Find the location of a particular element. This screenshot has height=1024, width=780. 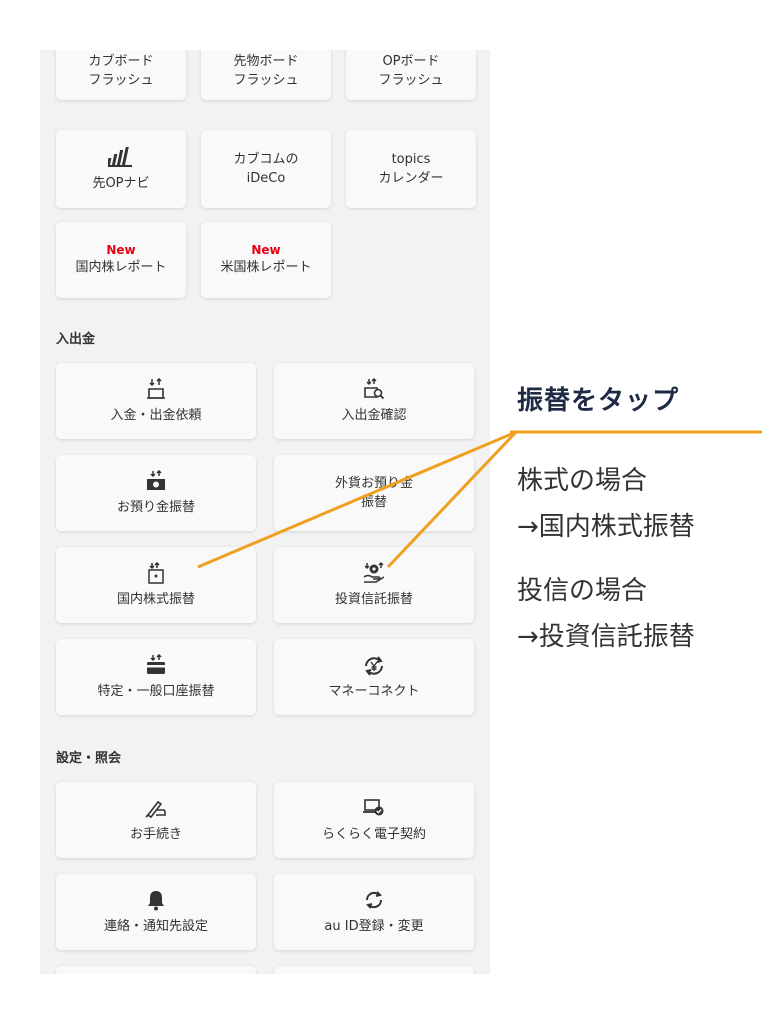

tile-label: らくらく電子契約 is located at coordinates (373, 834).